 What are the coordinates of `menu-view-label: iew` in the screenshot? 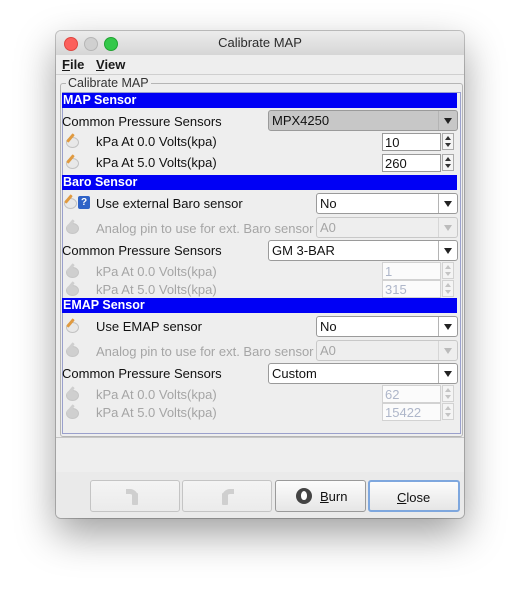 It's located at (115, 64).